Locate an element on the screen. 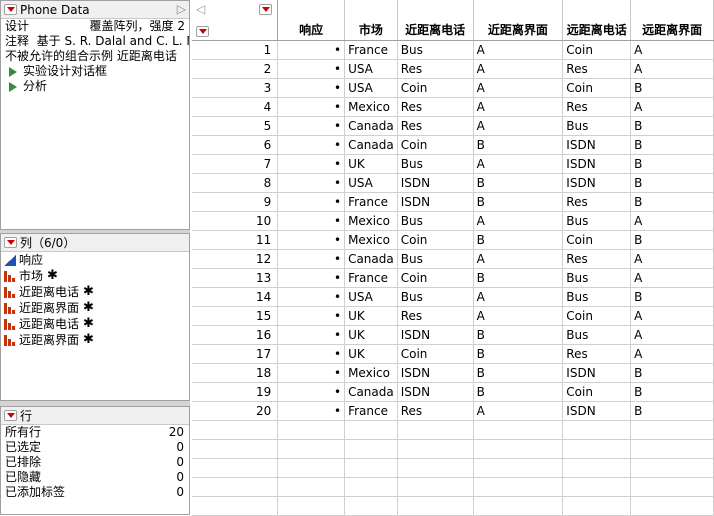 The height and width of the screenshot is (516, 714). row-number: 15 is located at coordinates (235, 316).